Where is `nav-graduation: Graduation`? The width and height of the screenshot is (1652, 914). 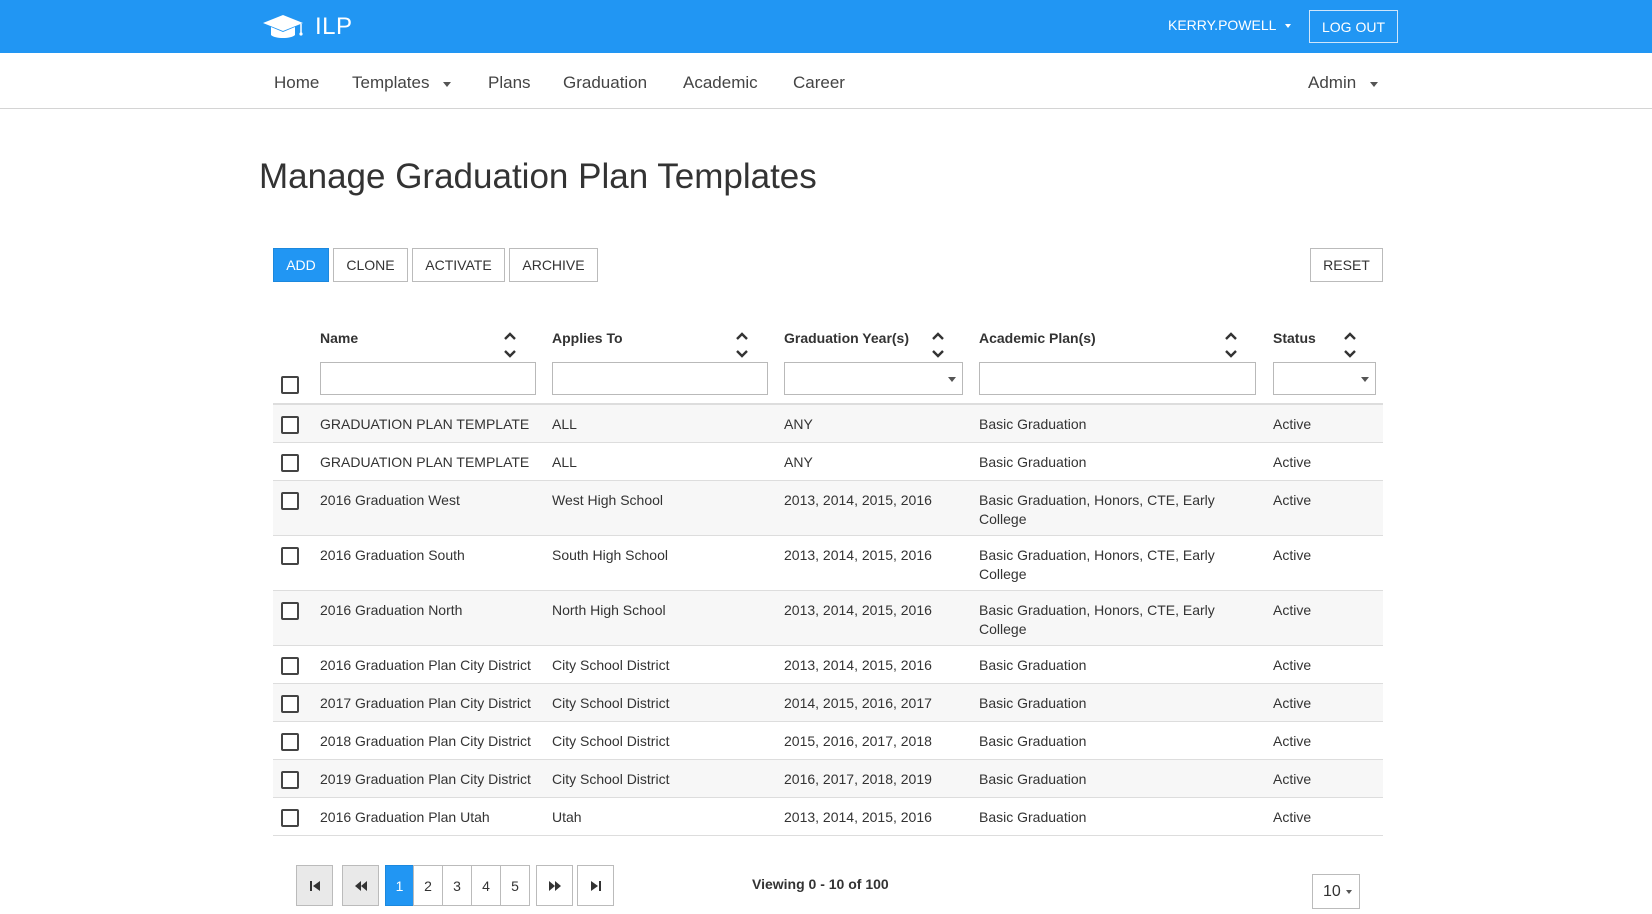 nav-graduation: Graduation is located at coordinates (605, 83).